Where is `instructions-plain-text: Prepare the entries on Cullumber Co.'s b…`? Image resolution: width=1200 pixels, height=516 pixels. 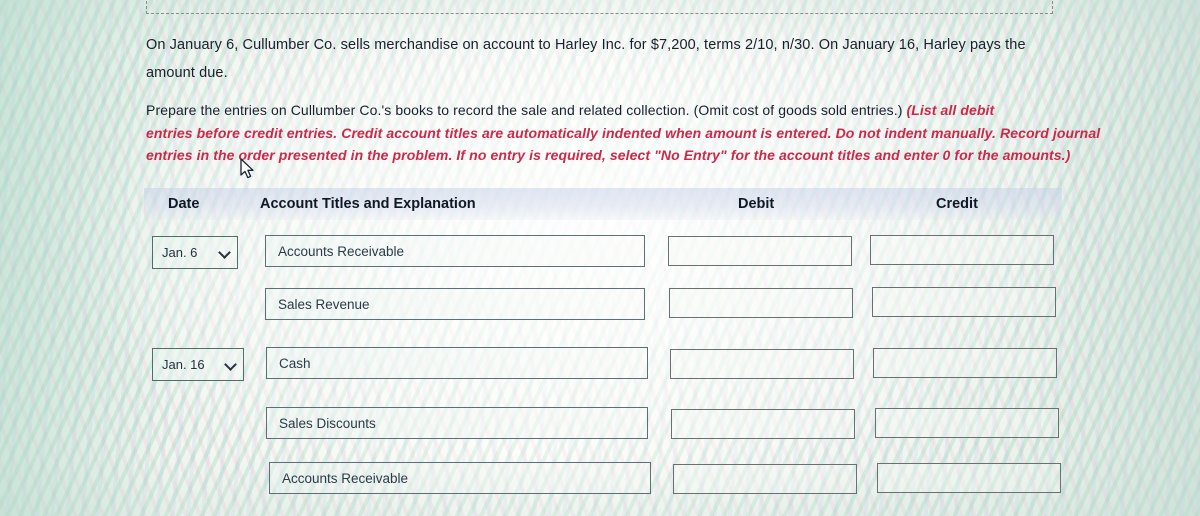 instructions-plain-text: Prepare the entries on Cullumber Co.'s b… is located at coordinates (526, 110).